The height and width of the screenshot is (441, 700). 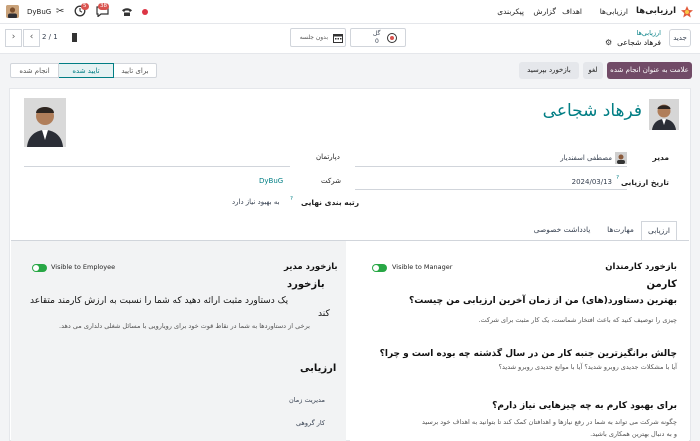 What do you see at coordinates (307, 400) in the screenshot?
I see `eval-item-time-management: مدیریت زمان` at bounding box center [307, 400].